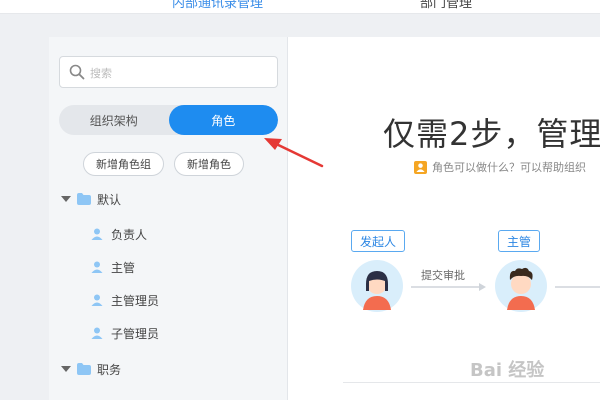 This screenshot has height=400, width=600. Describe the element at coordinates (377, 286) in the screenshot. I see `initiator-avatar` at that location.